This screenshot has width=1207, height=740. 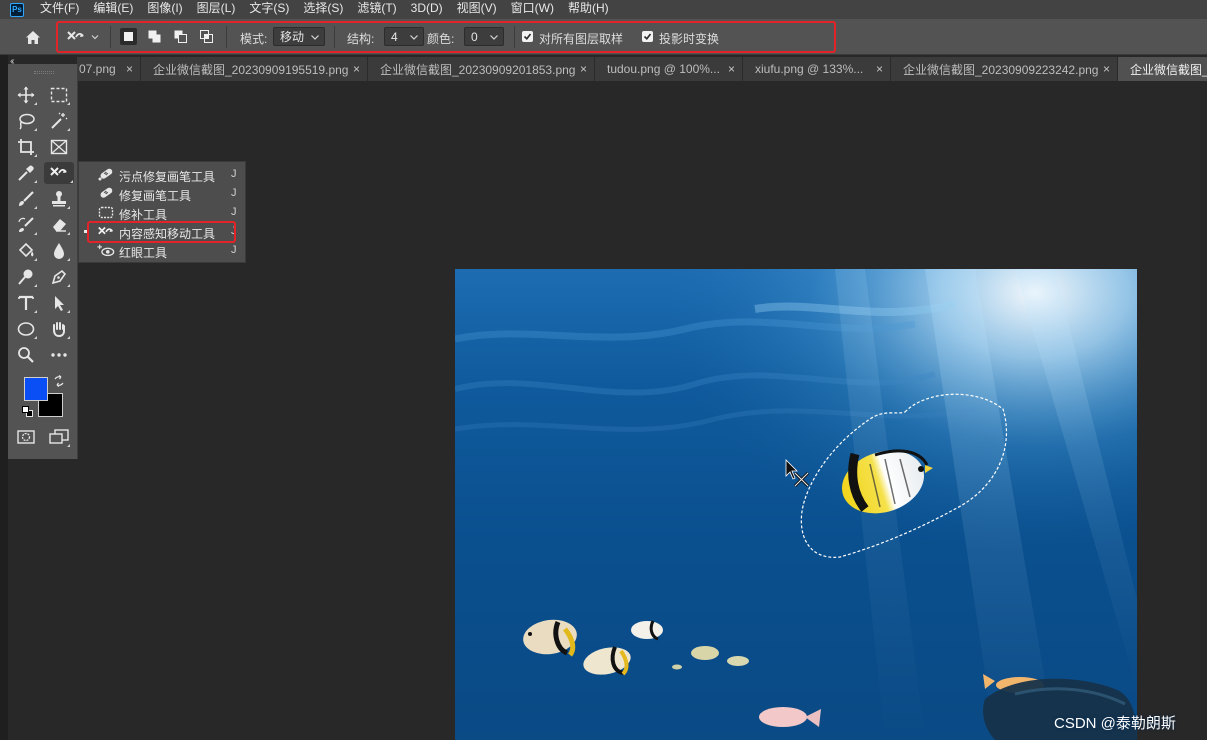 What do you see at coordinates (581, 38) in the screenshot?
I see `sample-all-layers-label: 对所有图层取样` at bounding box center [581, 38].